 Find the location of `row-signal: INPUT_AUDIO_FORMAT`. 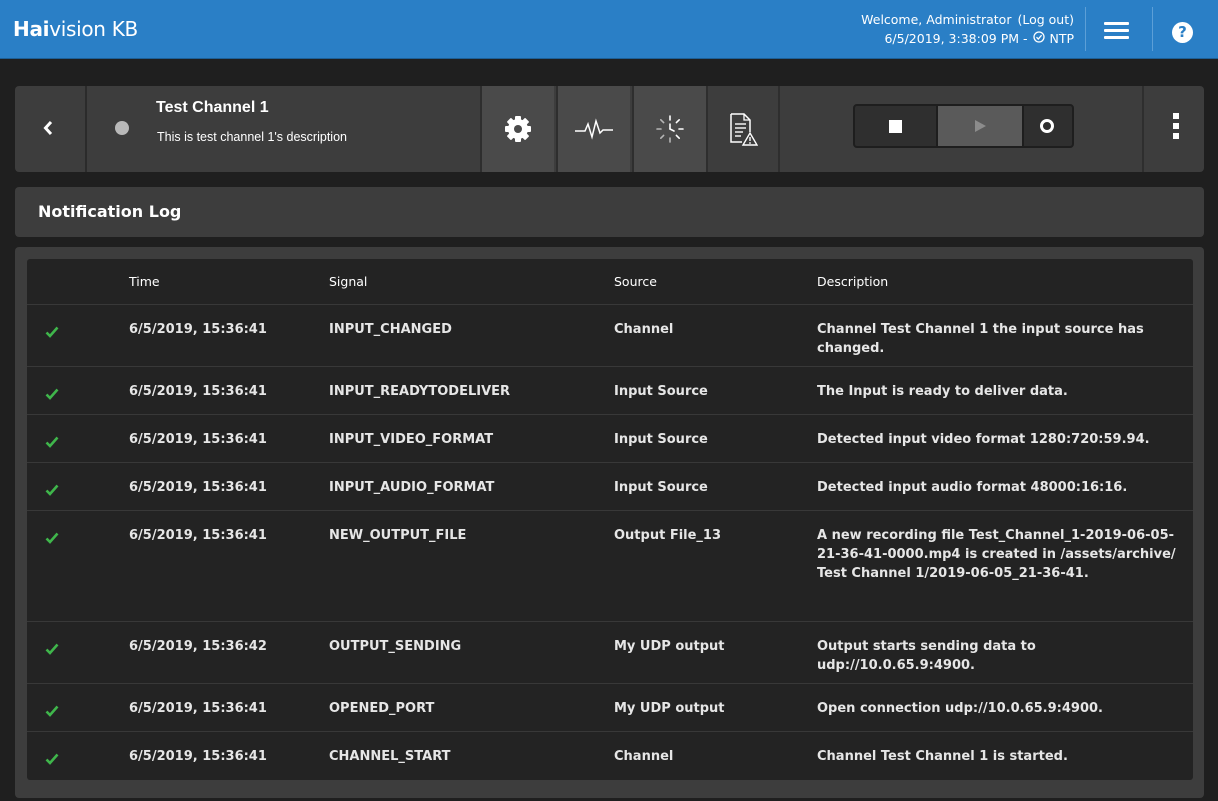

row-signal: INPUT_AUDIO_FORMAT is located at coordinates (412, 487).